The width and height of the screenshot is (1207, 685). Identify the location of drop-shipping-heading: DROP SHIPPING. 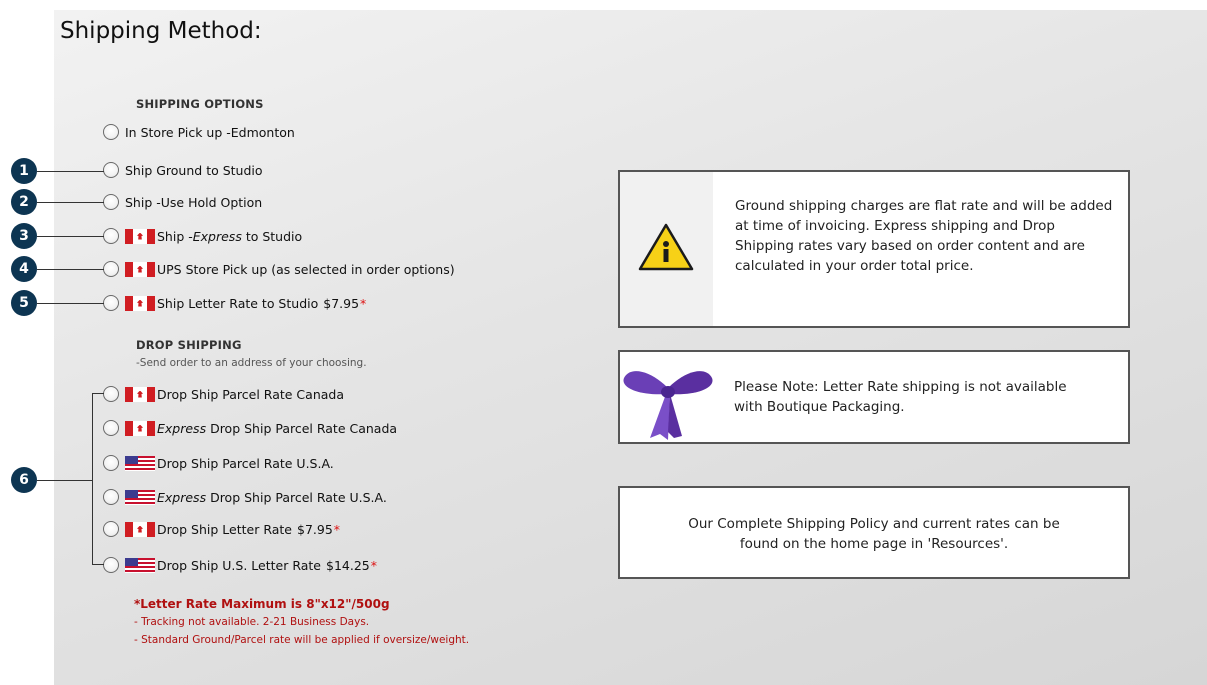
(189, 345).